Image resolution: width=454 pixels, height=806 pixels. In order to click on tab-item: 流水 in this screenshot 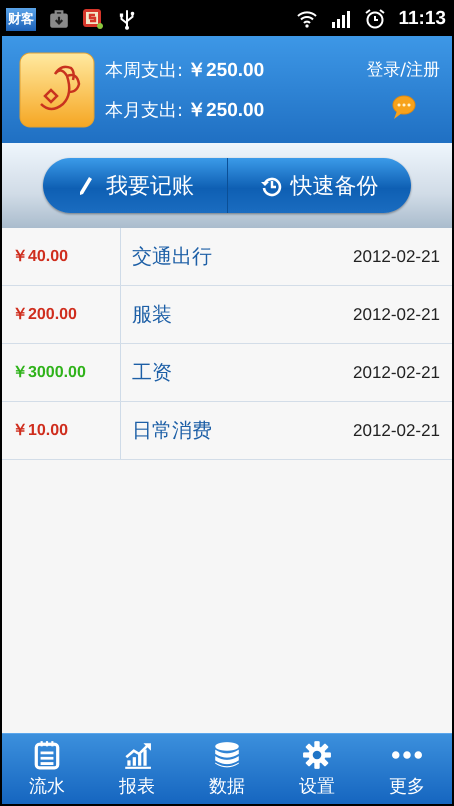, I will do `click(47, 769)`.